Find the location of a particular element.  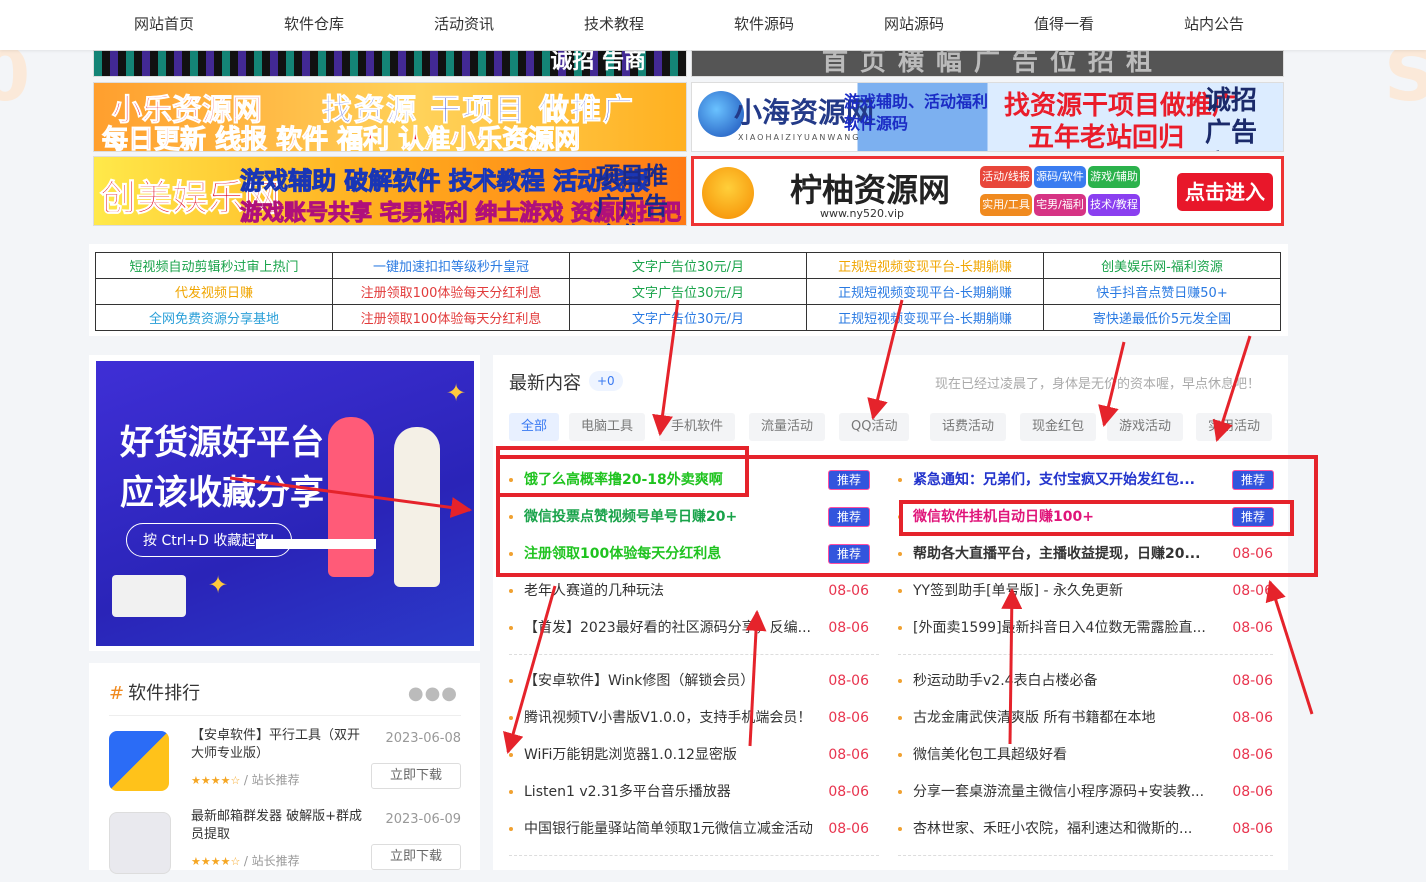

list-item-title: 中国银行能量驿站简单领取1元微信立减金活动 is located at coordinates (670, 829).